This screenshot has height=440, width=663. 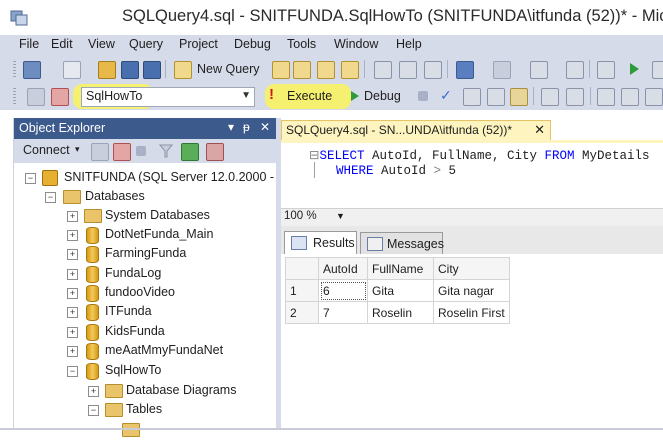 What do you see at coordinates (168, 97) in the screenshot?
I see `available-databases-dropdown: SqlHowTo ▼` at bounding box center [168, 97].